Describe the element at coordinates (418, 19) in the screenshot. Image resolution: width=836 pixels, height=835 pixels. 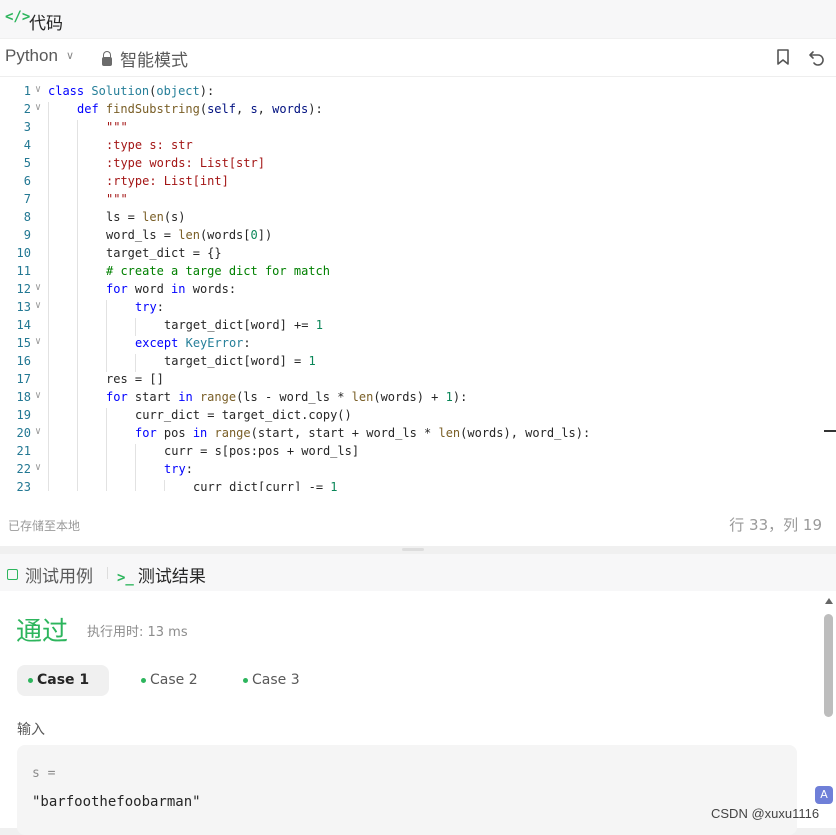
I see `code-tab-bar: </> 代码` at that location.